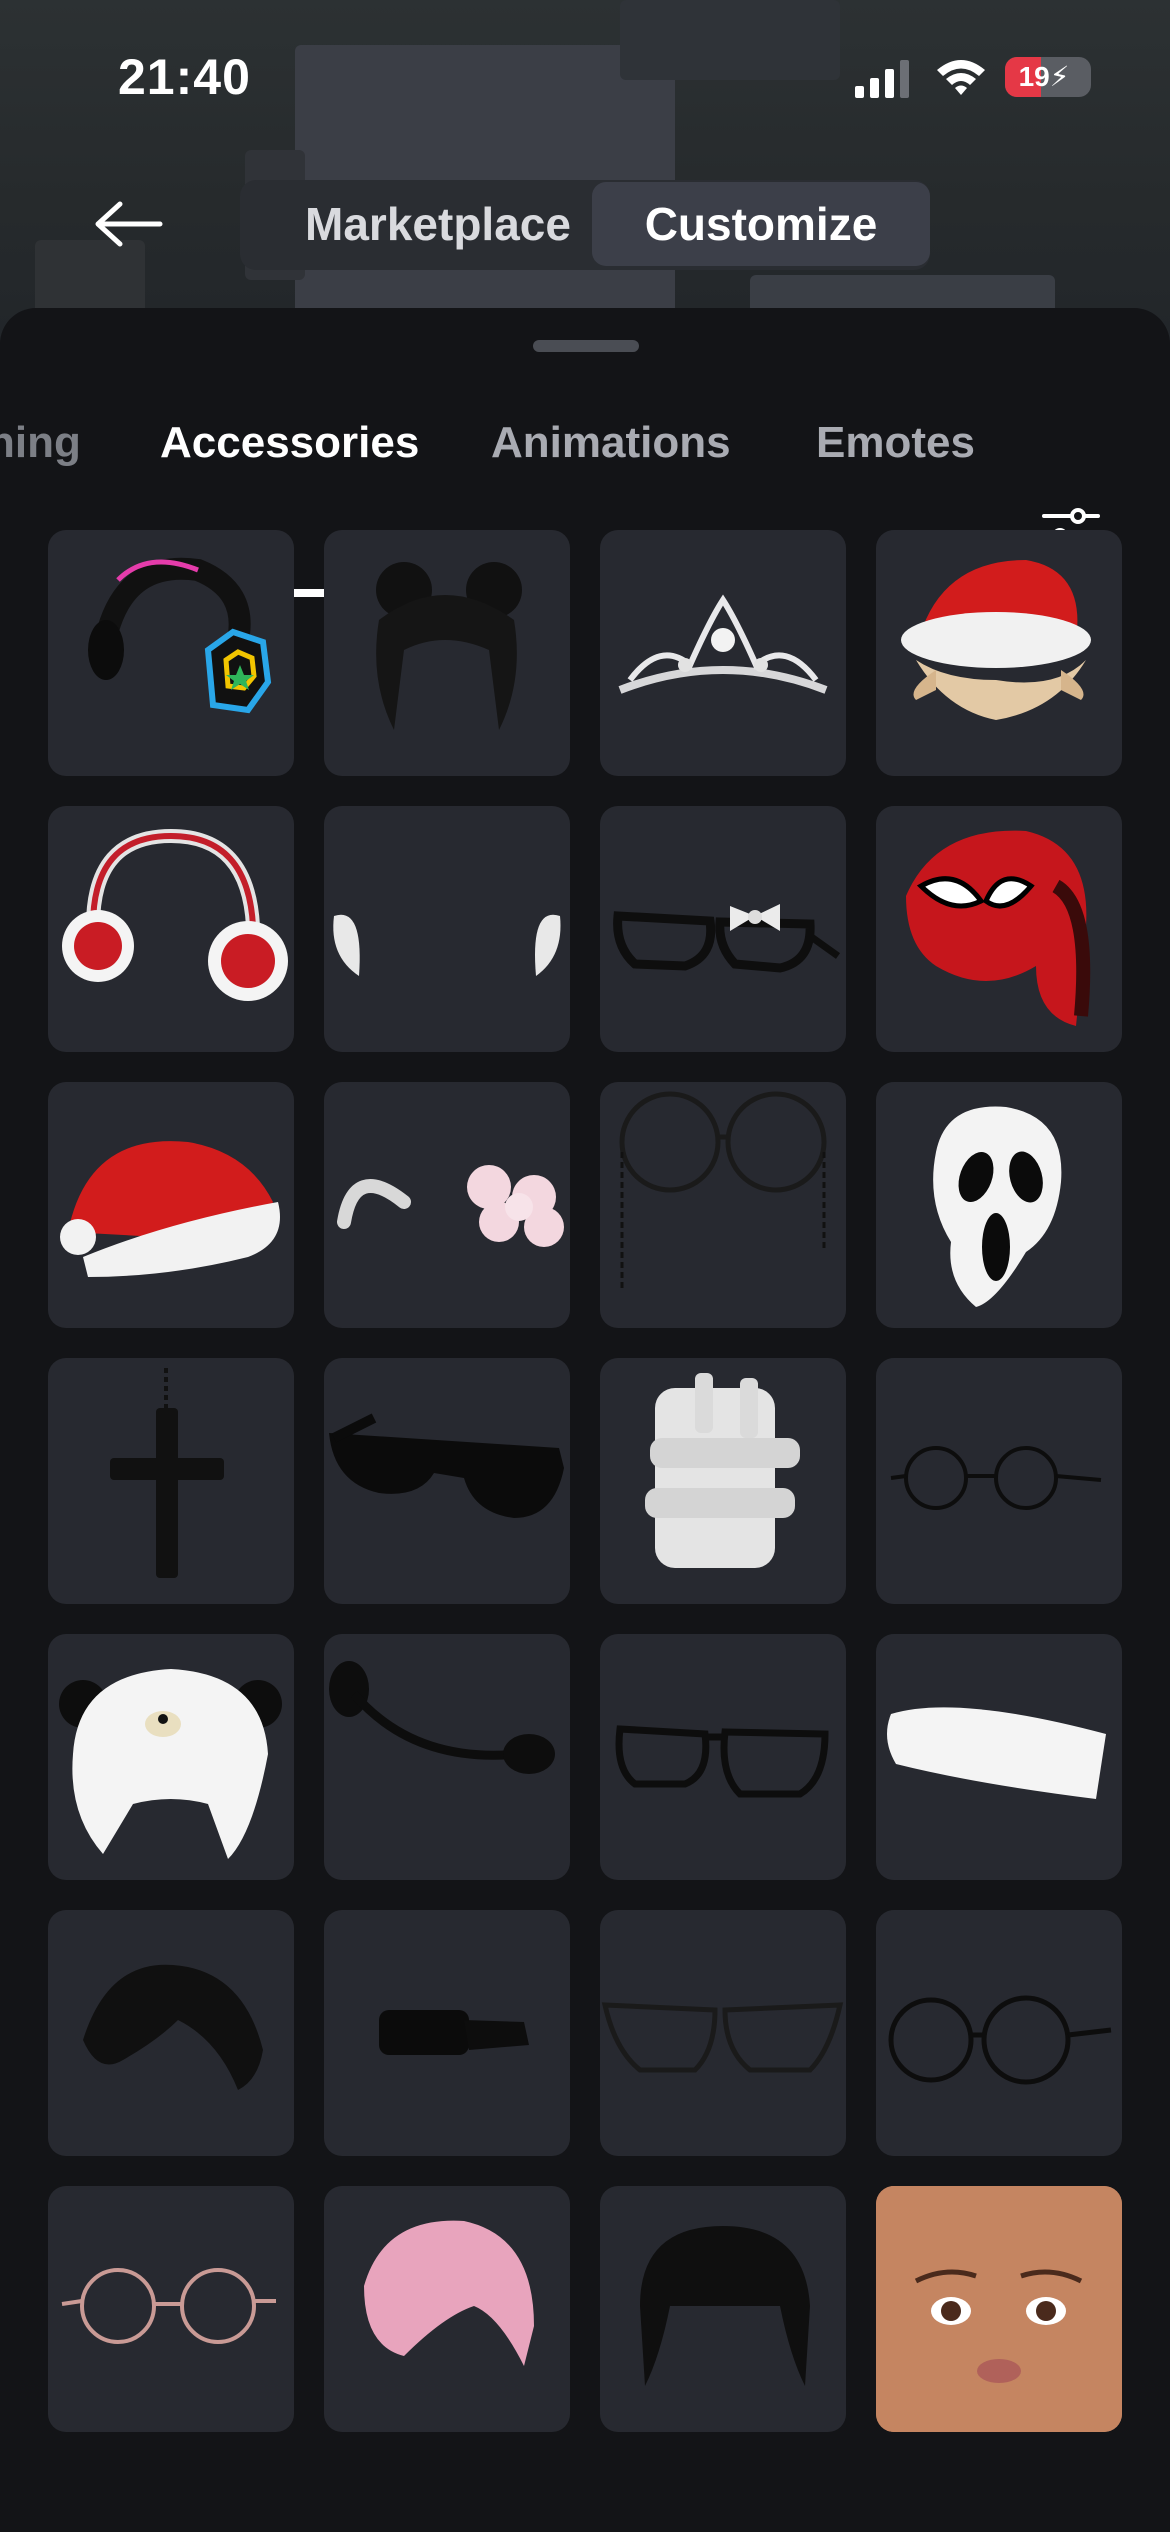 This screenshot has width=1170, height=2532. I want to click on black-bob-hair-item, so click(723, 2309).